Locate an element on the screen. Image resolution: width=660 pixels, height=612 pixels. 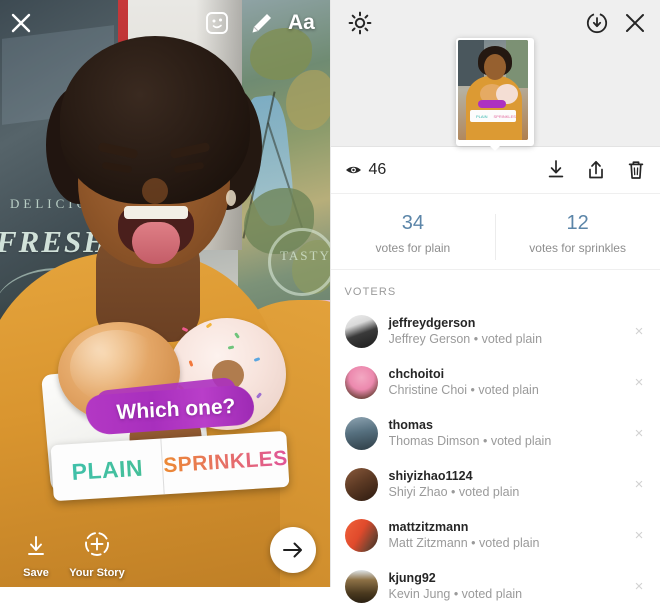
voter-meta: Shiyi Zhao • voted plain is located at coordinates (510, 492).